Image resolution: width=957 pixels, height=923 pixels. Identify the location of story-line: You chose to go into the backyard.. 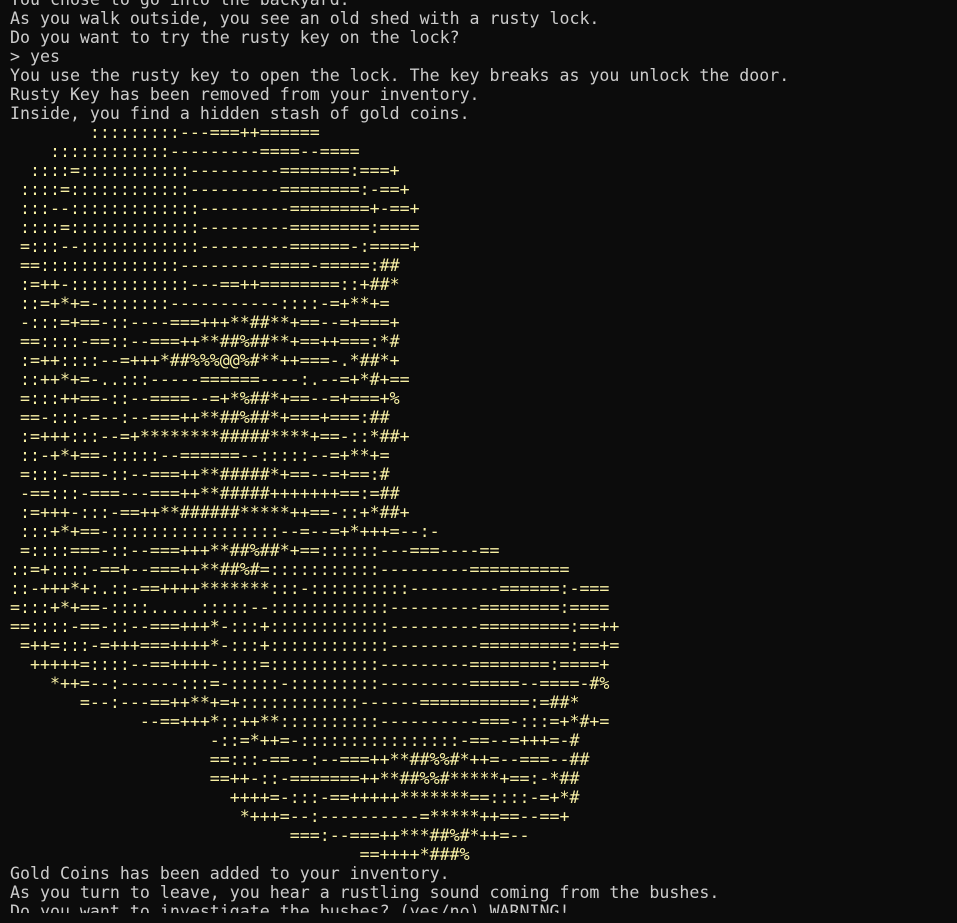
(483, 4).